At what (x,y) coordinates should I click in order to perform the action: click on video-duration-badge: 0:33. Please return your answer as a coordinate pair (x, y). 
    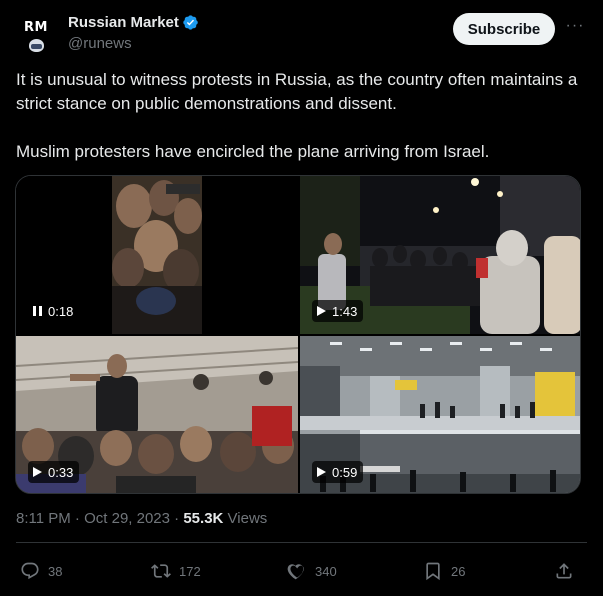
    Looking at the image, I should click on (54, 472).